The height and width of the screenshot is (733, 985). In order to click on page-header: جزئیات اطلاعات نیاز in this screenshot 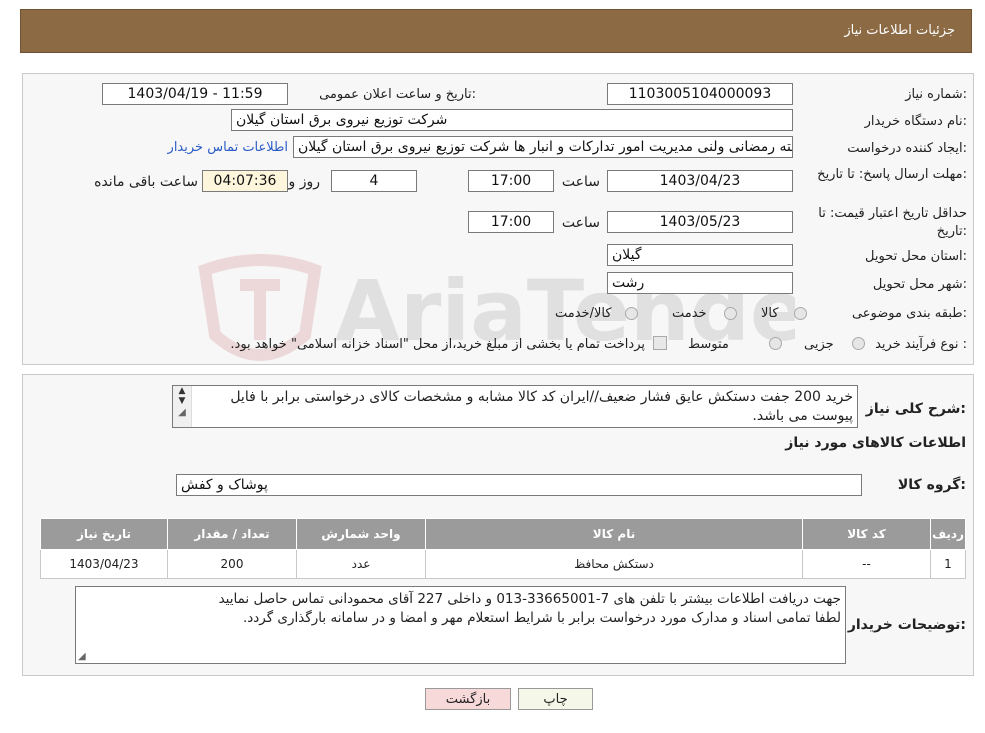, I will do `click(496, 31)`.